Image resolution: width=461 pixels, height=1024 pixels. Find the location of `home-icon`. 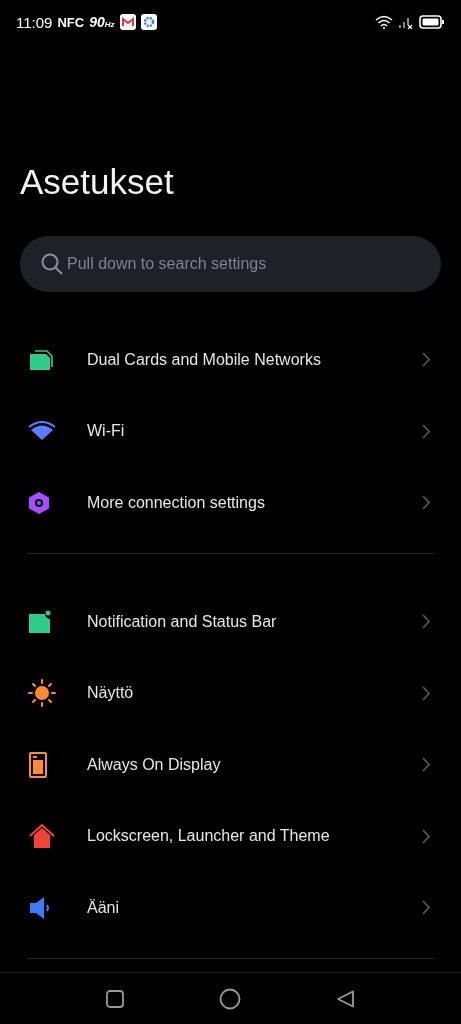

home-icon is located at coordinates (229, 998).